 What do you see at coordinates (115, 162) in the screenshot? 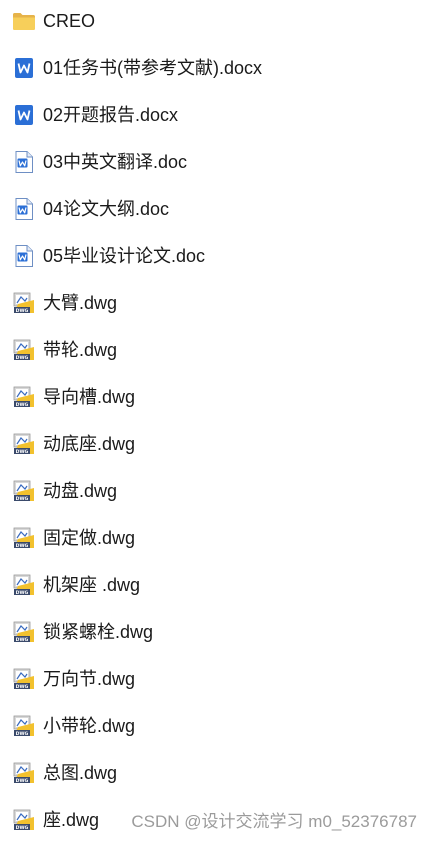
I see `file-name: 03中英文翻译.doc` at bounding box center [115, 162].